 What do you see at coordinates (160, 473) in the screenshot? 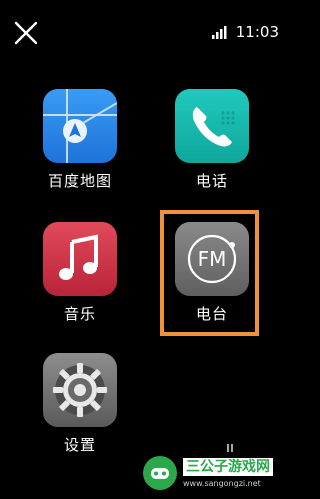
I see `watermark-logo-icon` at bounding box center [160, 473].